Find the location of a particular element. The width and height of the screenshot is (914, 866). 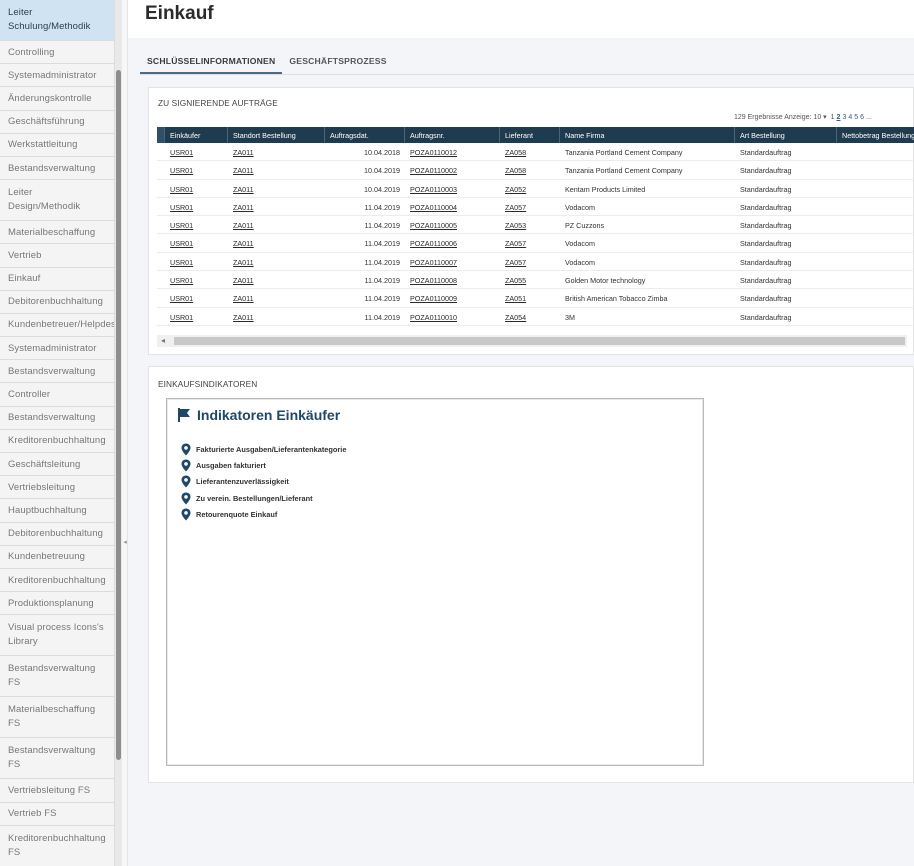

table-cell: POZA0110007 is located at coordinates (452, 261).